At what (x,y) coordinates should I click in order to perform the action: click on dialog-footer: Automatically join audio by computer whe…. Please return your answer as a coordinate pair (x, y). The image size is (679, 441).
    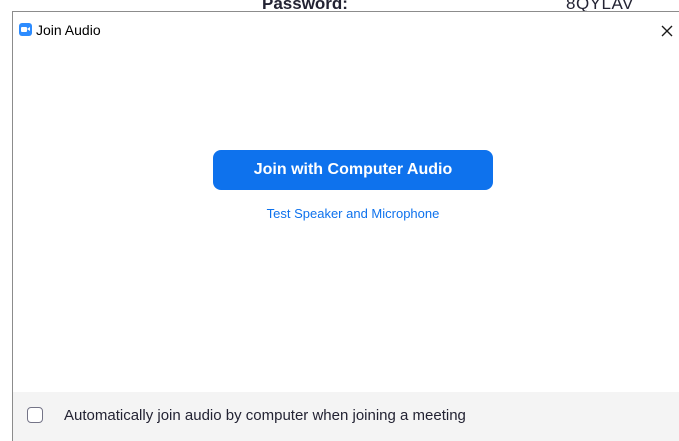
    Looking at the image, I should click on (346, 416).